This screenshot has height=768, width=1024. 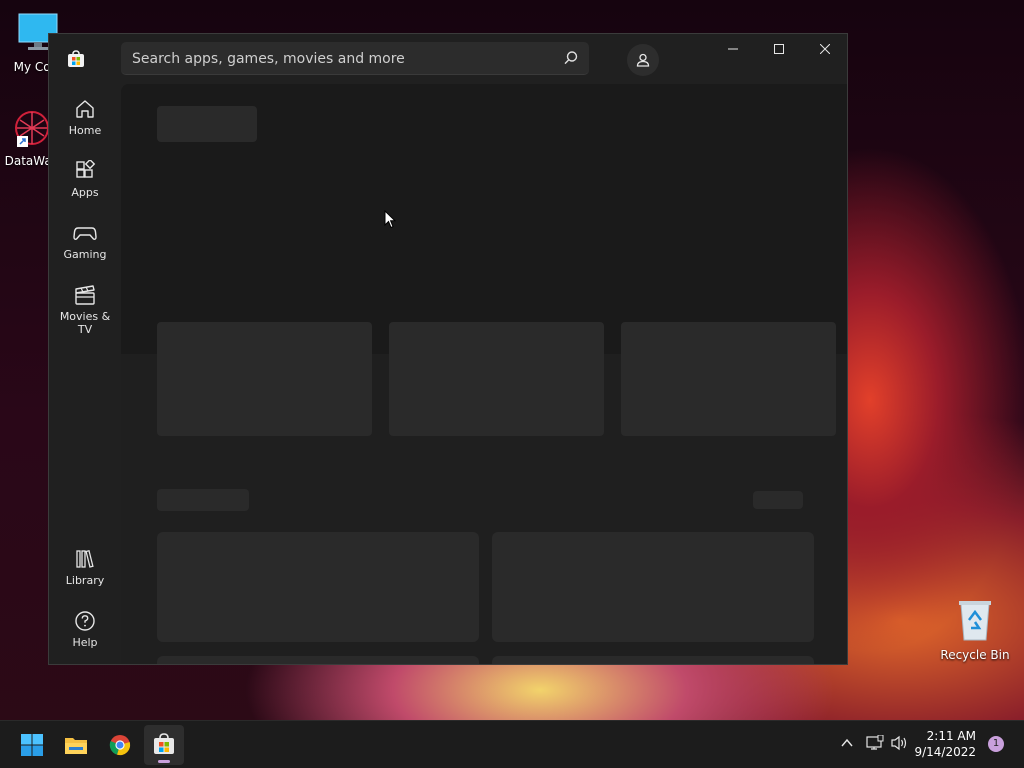 I want to click on microsoft-store-taskbar-button, so click(x=164, y=745).